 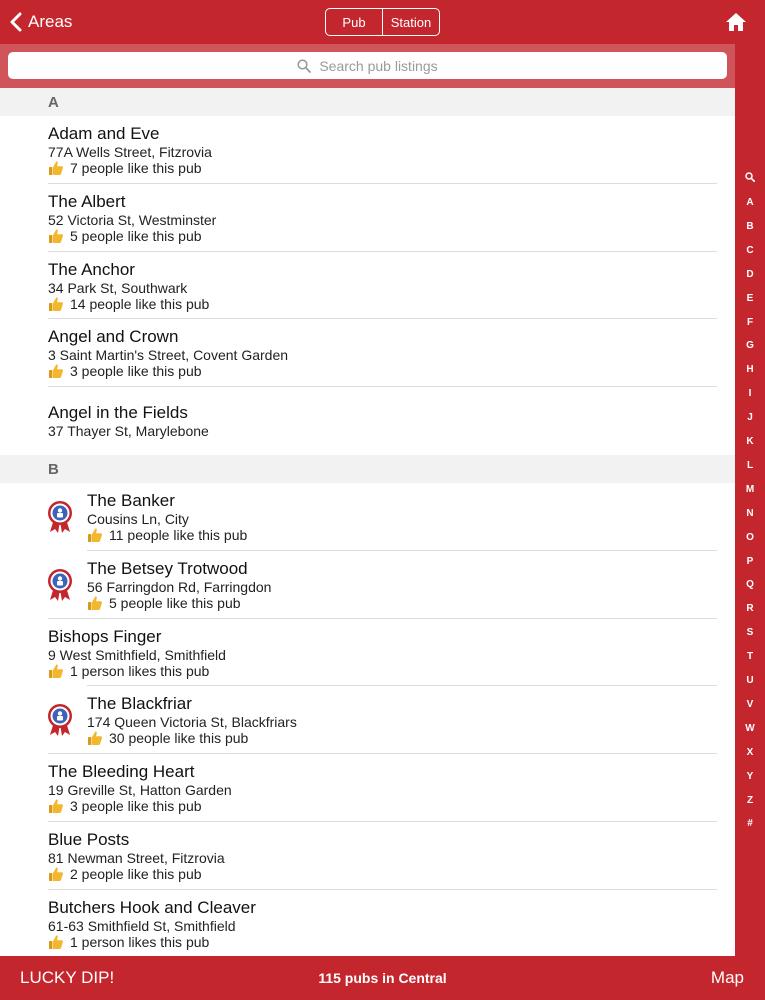 I want to click on pub-station-segmented-control: Pub Station, so click(x=382, y=22).